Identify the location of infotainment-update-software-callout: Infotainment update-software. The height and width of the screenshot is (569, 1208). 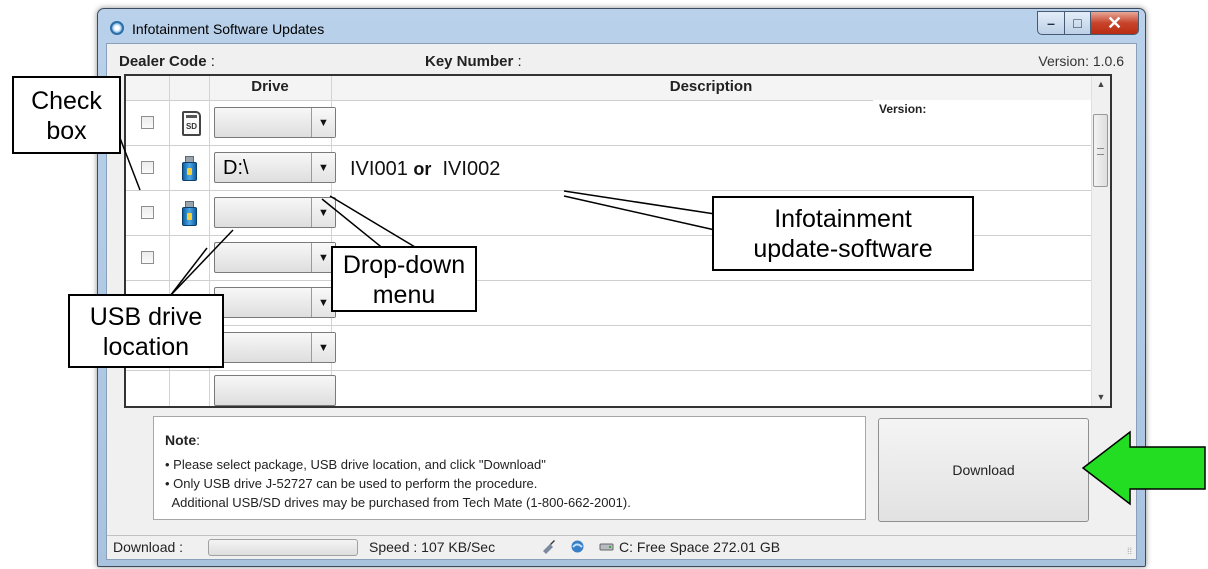
(843, 233).